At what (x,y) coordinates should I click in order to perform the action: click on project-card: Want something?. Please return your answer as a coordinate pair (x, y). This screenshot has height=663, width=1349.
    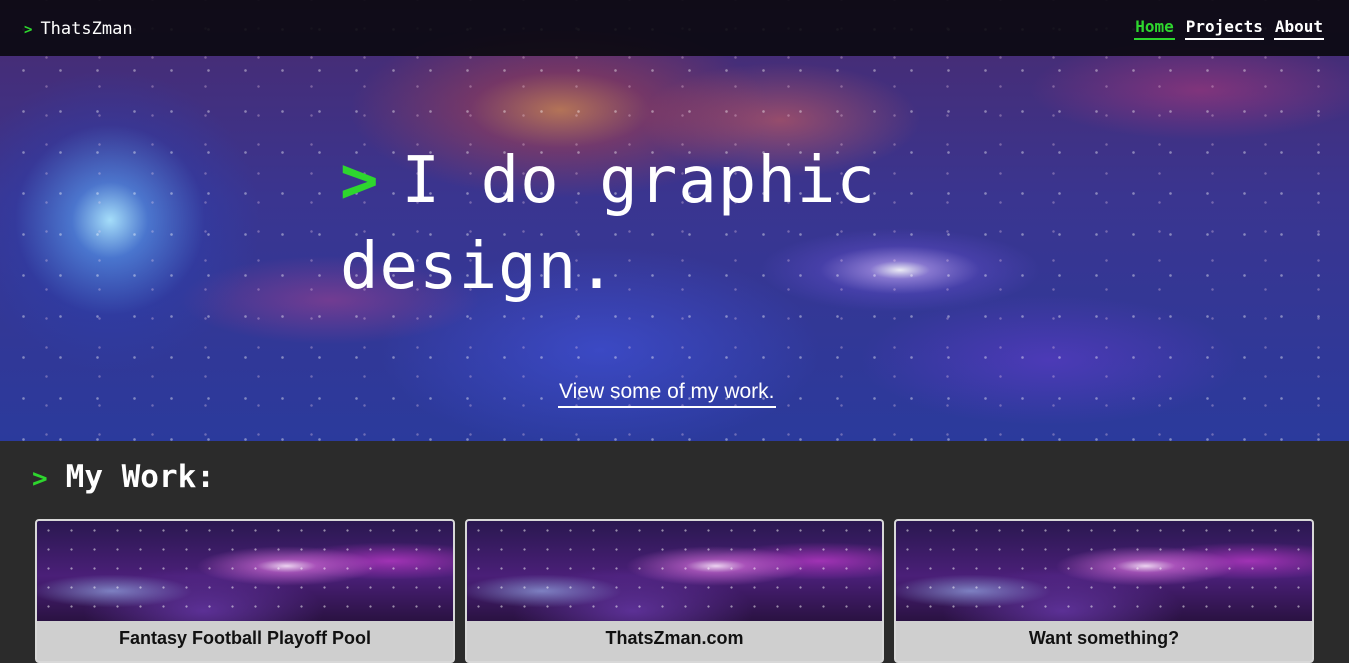
    Looking at the image, I should click on (1104, 591).